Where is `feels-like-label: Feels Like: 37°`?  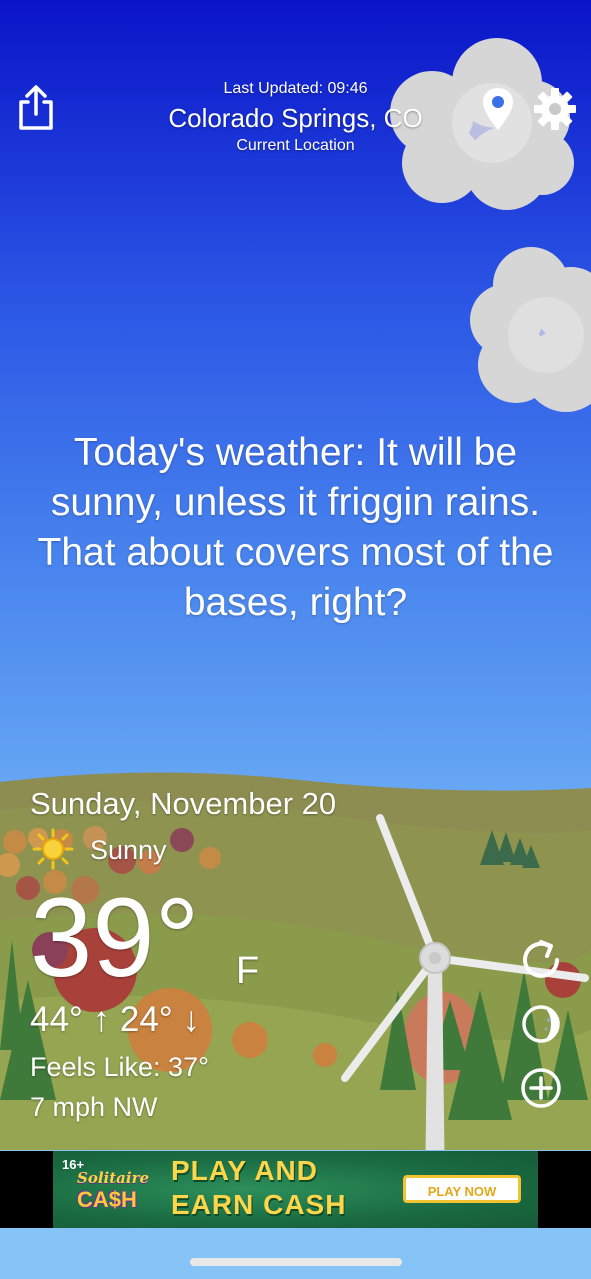 feels-like-label: Feels Like: 37° is located at coordinates (119, 1067).